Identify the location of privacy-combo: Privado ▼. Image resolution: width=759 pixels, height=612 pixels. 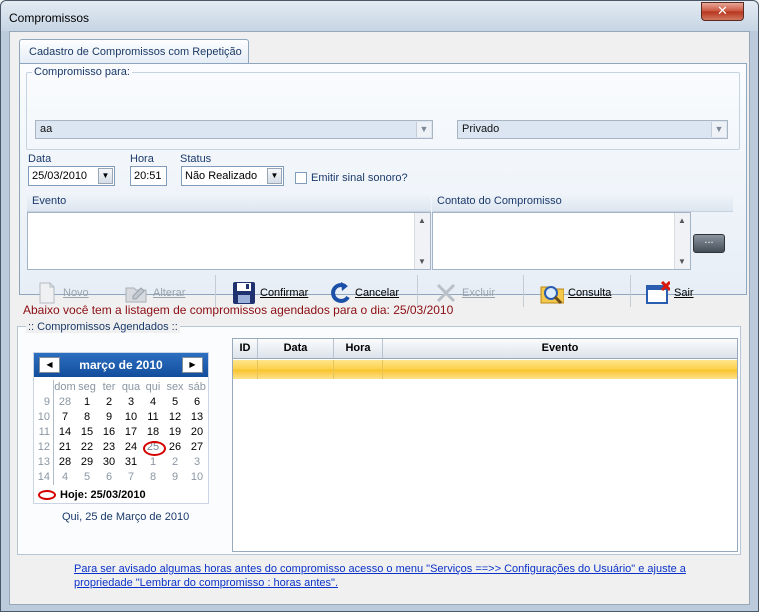
(592, 129).